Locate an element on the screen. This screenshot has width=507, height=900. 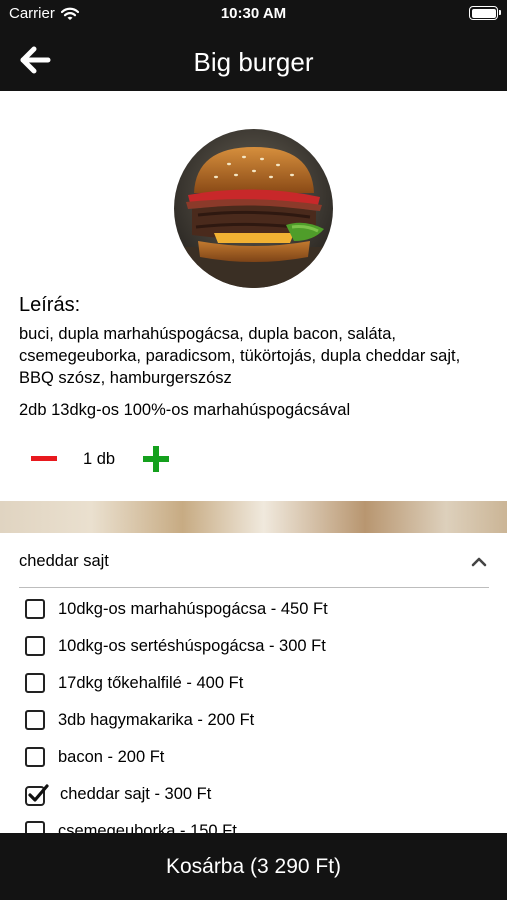
option-item: 10dkg-os marhahúspogácsa - 450 Ft is located at coordinates (176, 617).